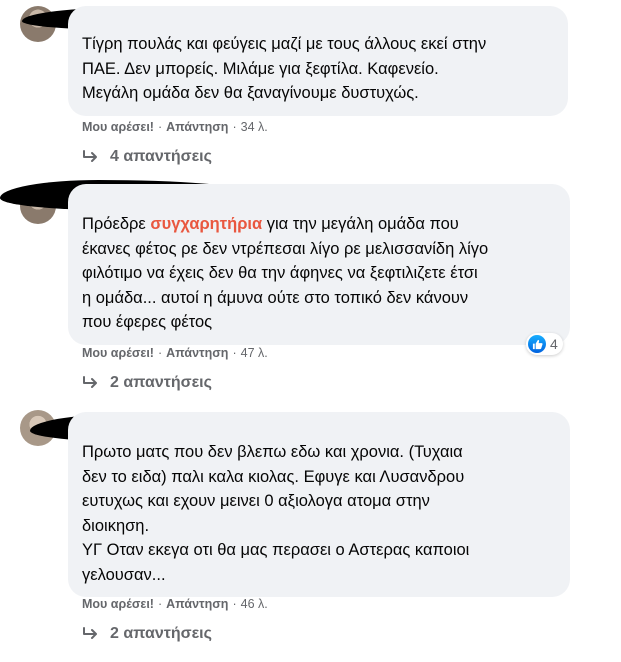 The height and width of the screenshot is (662, 621). What do you see at coordinates (147, 322) in the screenshot?
I see `comment-text-line: που έφερες φέτος` at bounding box center [147, 322].